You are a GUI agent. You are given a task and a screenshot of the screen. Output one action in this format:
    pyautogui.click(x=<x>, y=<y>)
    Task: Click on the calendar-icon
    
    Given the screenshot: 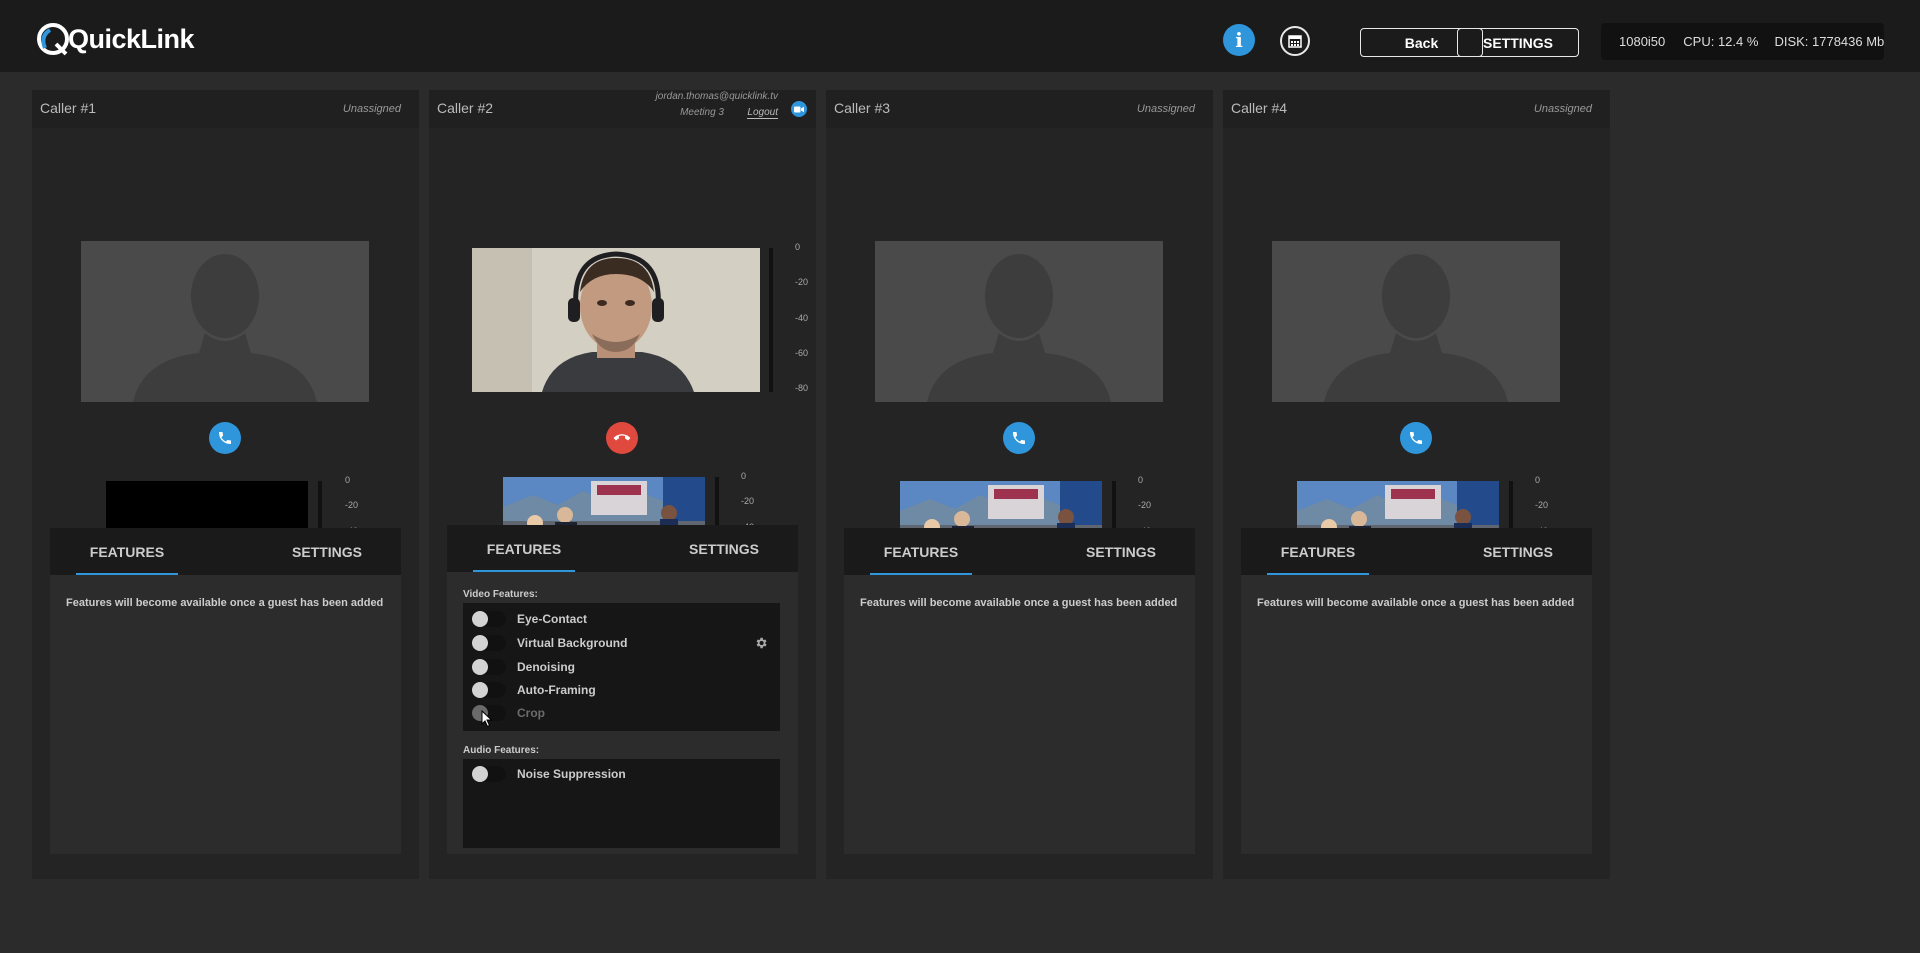 What is the action you would take?
    pyautogui.click(x=1295, y=41)
    